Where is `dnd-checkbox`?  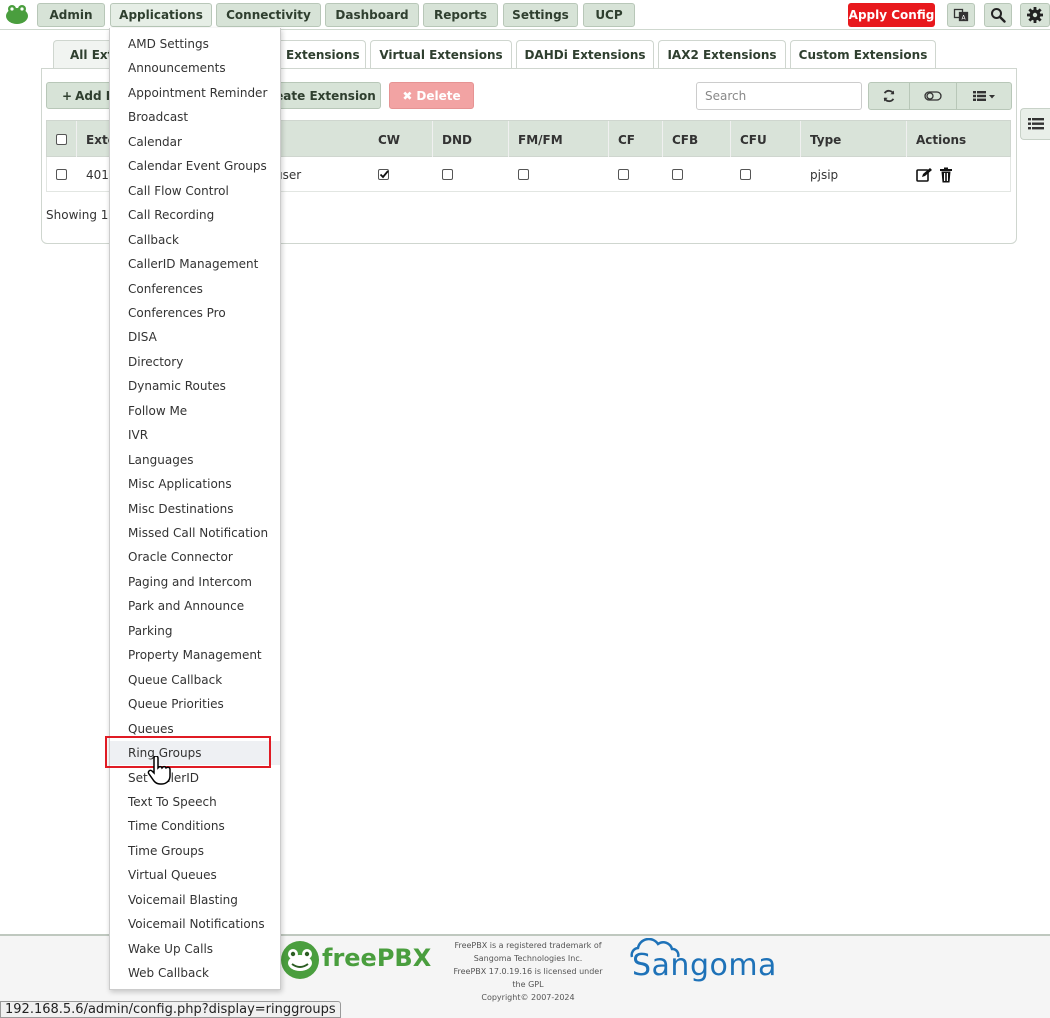 dnd-checkbox is located at coordinates (447, 174).